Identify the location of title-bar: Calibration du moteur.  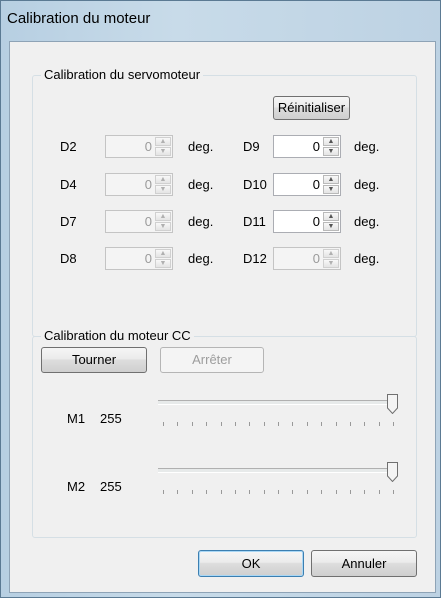
(220, 19).